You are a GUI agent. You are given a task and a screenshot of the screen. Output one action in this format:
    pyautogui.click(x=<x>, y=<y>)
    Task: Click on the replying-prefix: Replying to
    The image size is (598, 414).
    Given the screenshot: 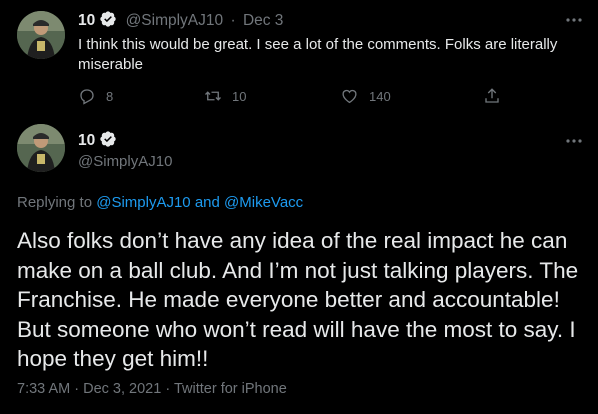 What is the action you would take?
    pyautogui.click(x=55, y=202)
    